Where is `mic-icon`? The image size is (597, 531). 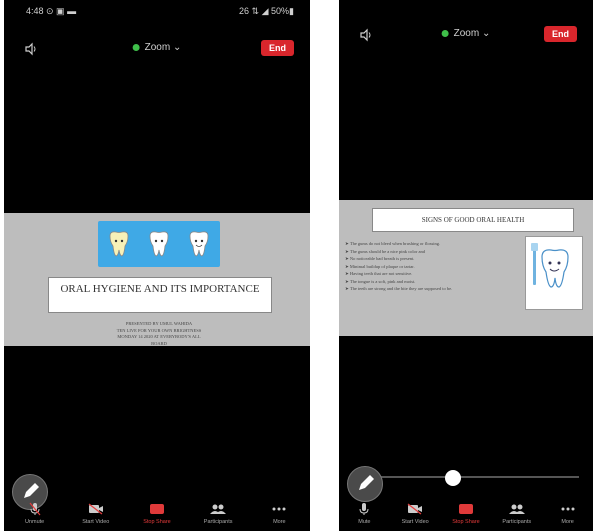
mic-icon is located at coordinates (364, 509).